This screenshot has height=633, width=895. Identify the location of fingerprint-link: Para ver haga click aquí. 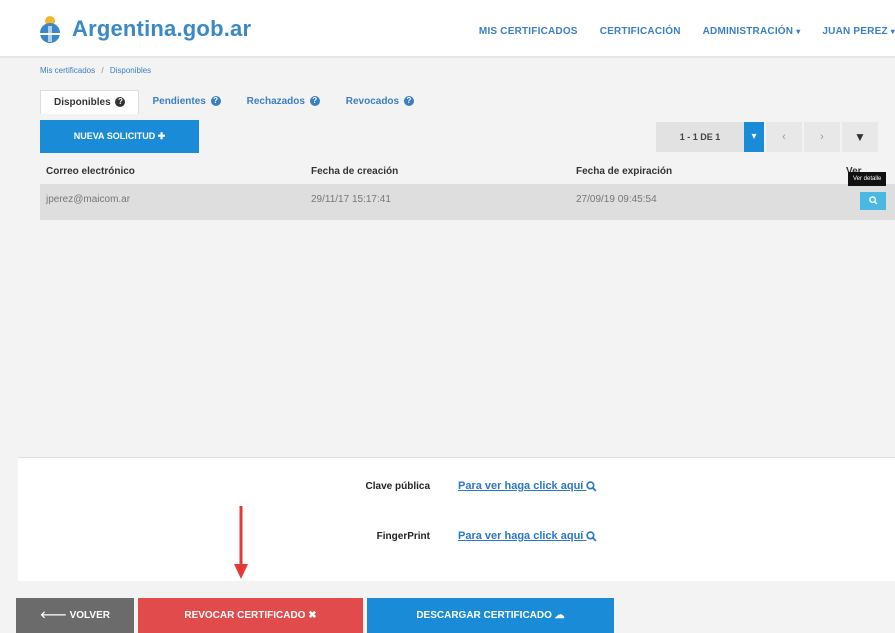
(527, 536).